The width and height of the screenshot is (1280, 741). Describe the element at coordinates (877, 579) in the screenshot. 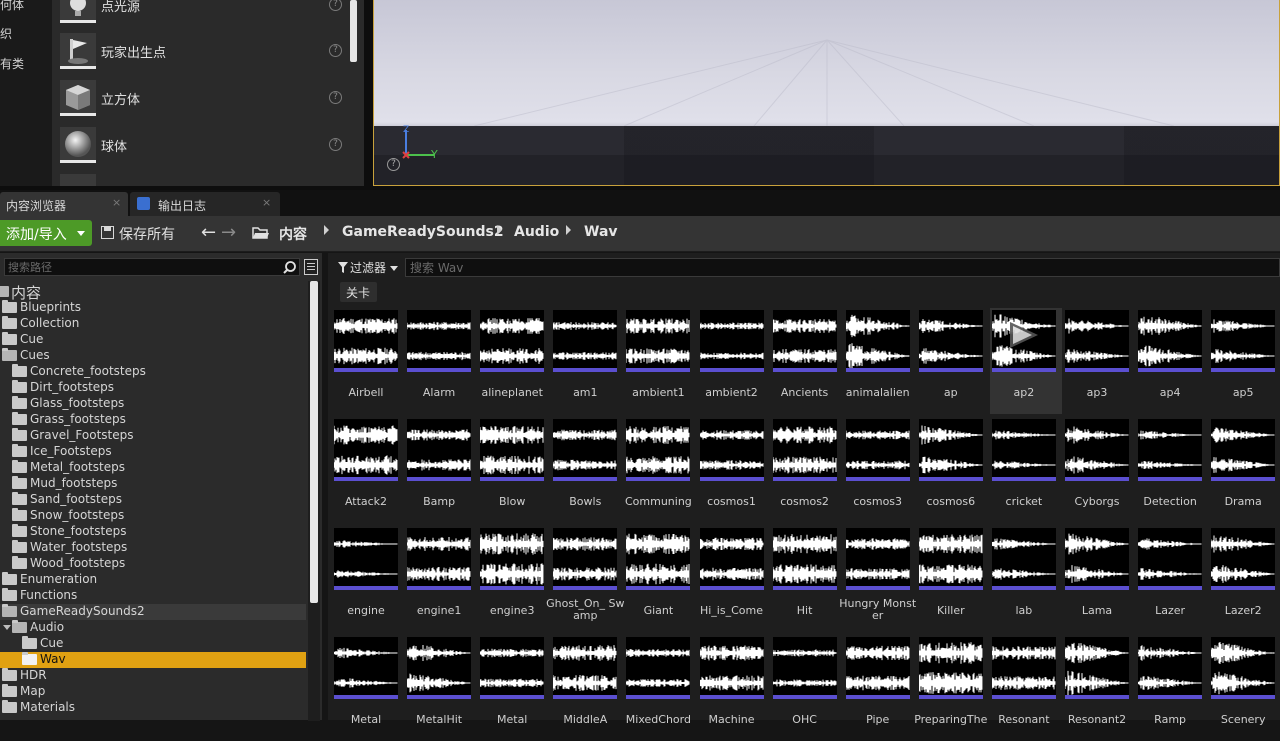

I see `asset-tile: Hungry Monster` at that location.